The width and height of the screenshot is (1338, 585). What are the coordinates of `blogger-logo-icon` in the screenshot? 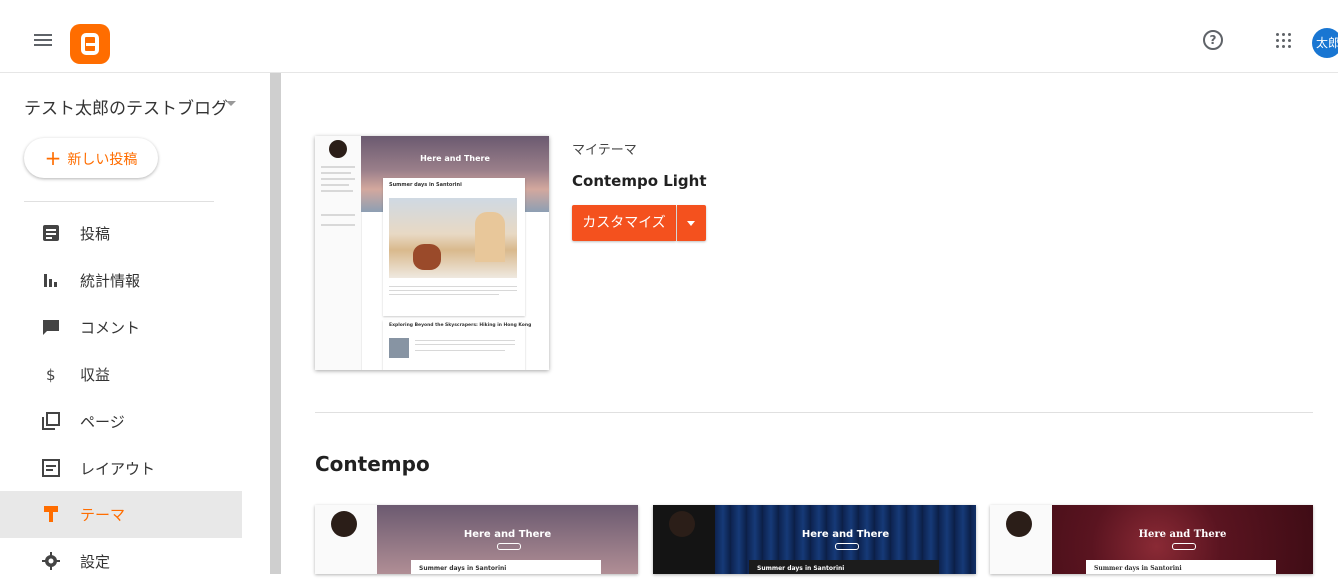 It's located at (90, 44).